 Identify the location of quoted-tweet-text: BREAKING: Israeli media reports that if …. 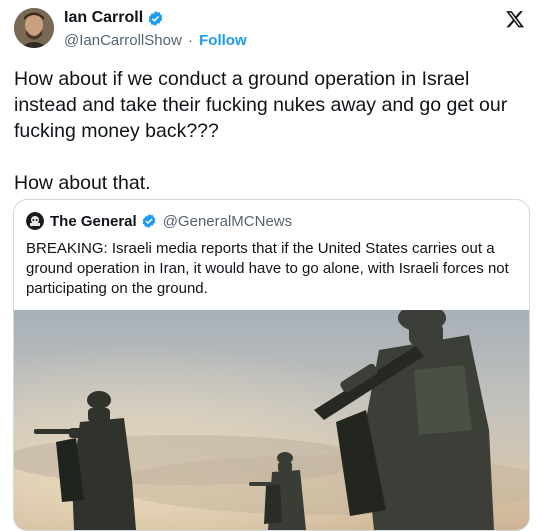
(267, 268).